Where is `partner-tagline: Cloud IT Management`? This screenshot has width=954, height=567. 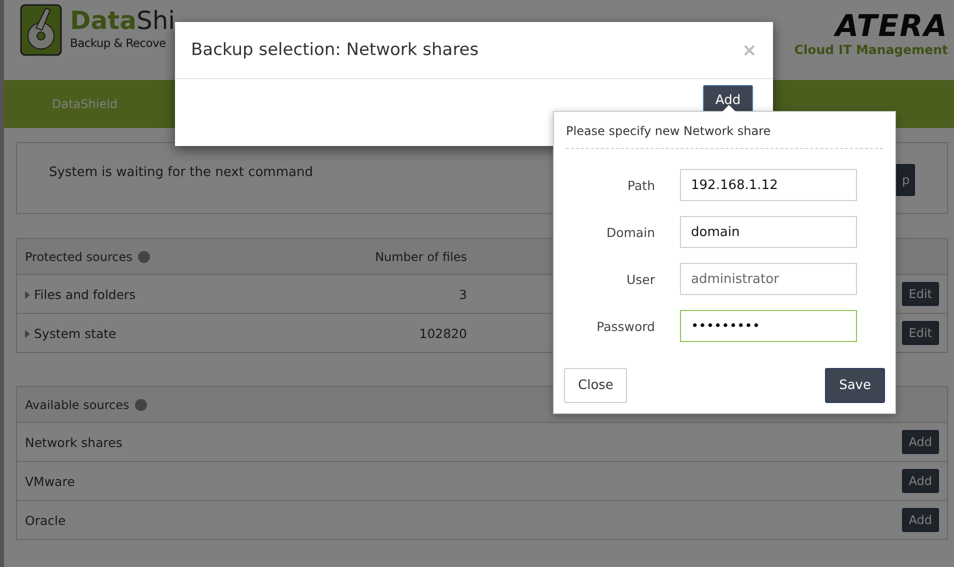
partner-tagline: Cloud IT Management is located at coordinates (871, 49).